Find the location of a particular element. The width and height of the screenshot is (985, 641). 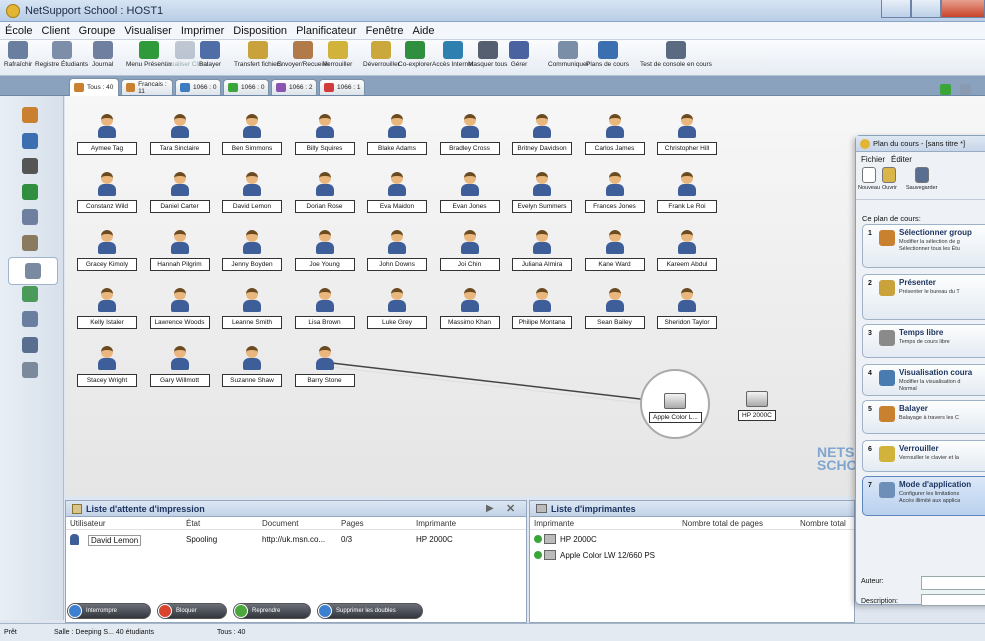

sidebar-item-globe is located at coordinates (30, 192).